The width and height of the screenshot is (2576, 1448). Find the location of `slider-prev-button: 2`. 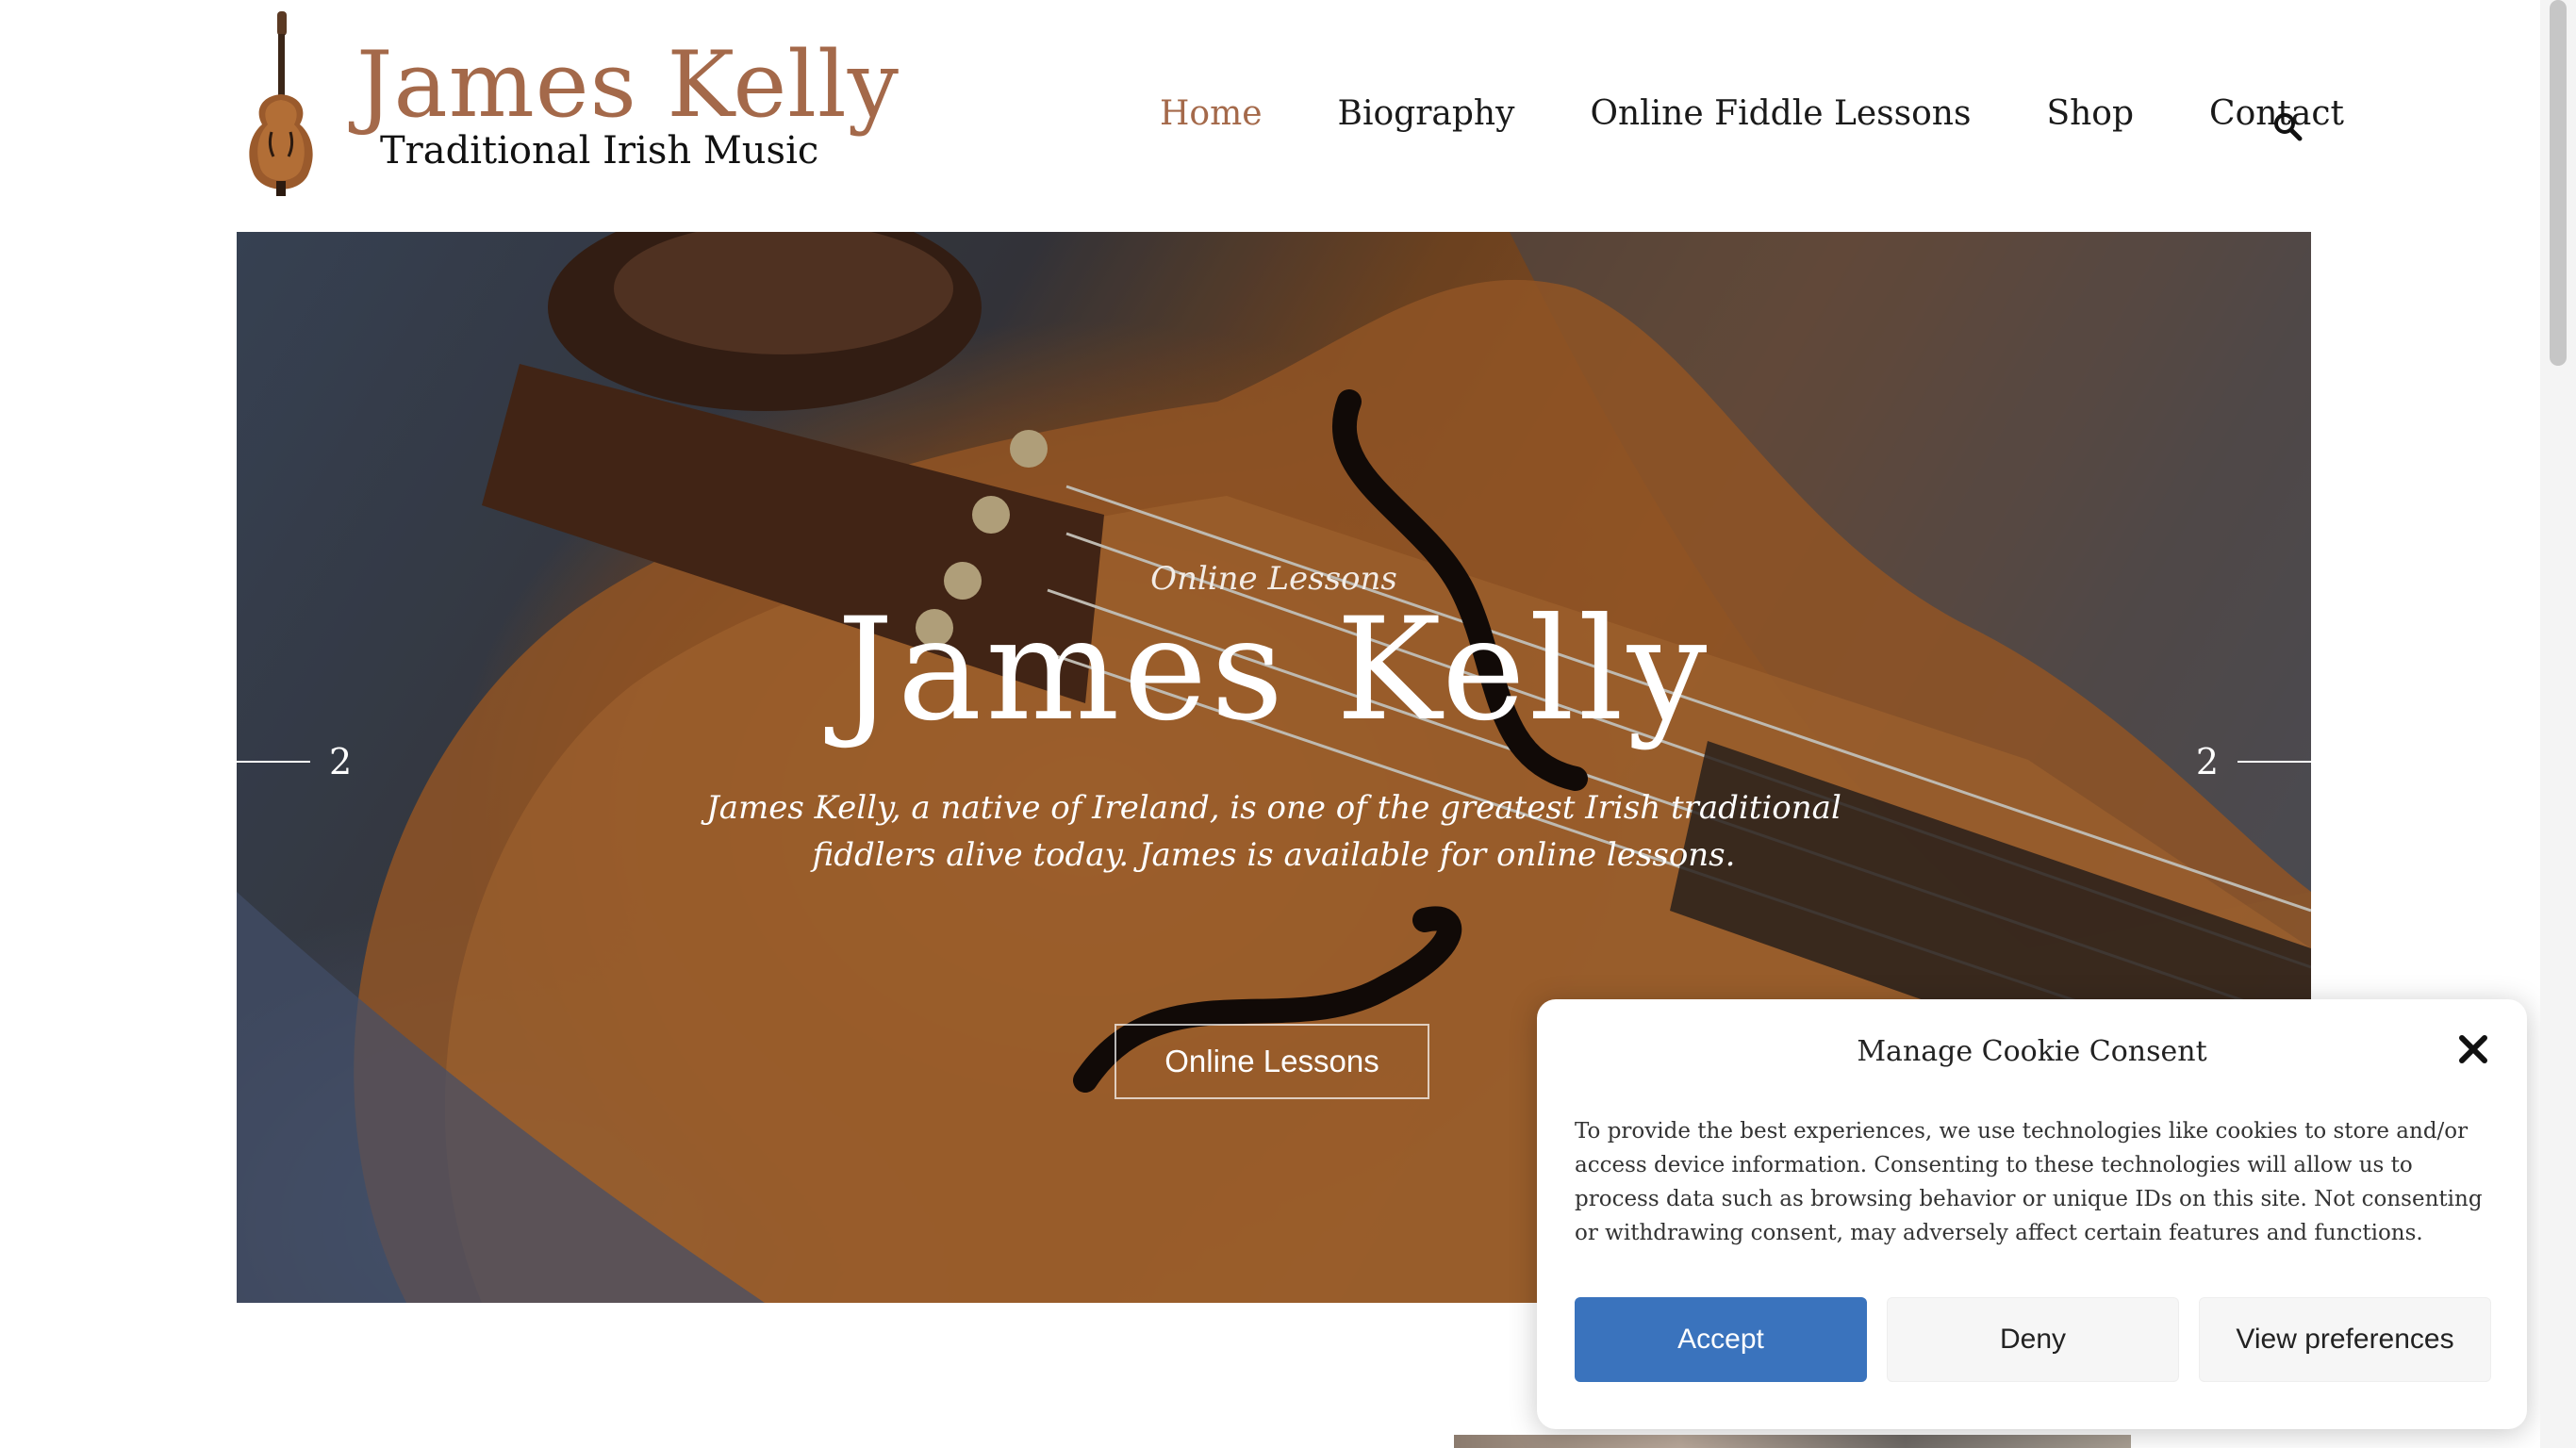

slider-prev-button: 2 is located at coordinates (304, 761).